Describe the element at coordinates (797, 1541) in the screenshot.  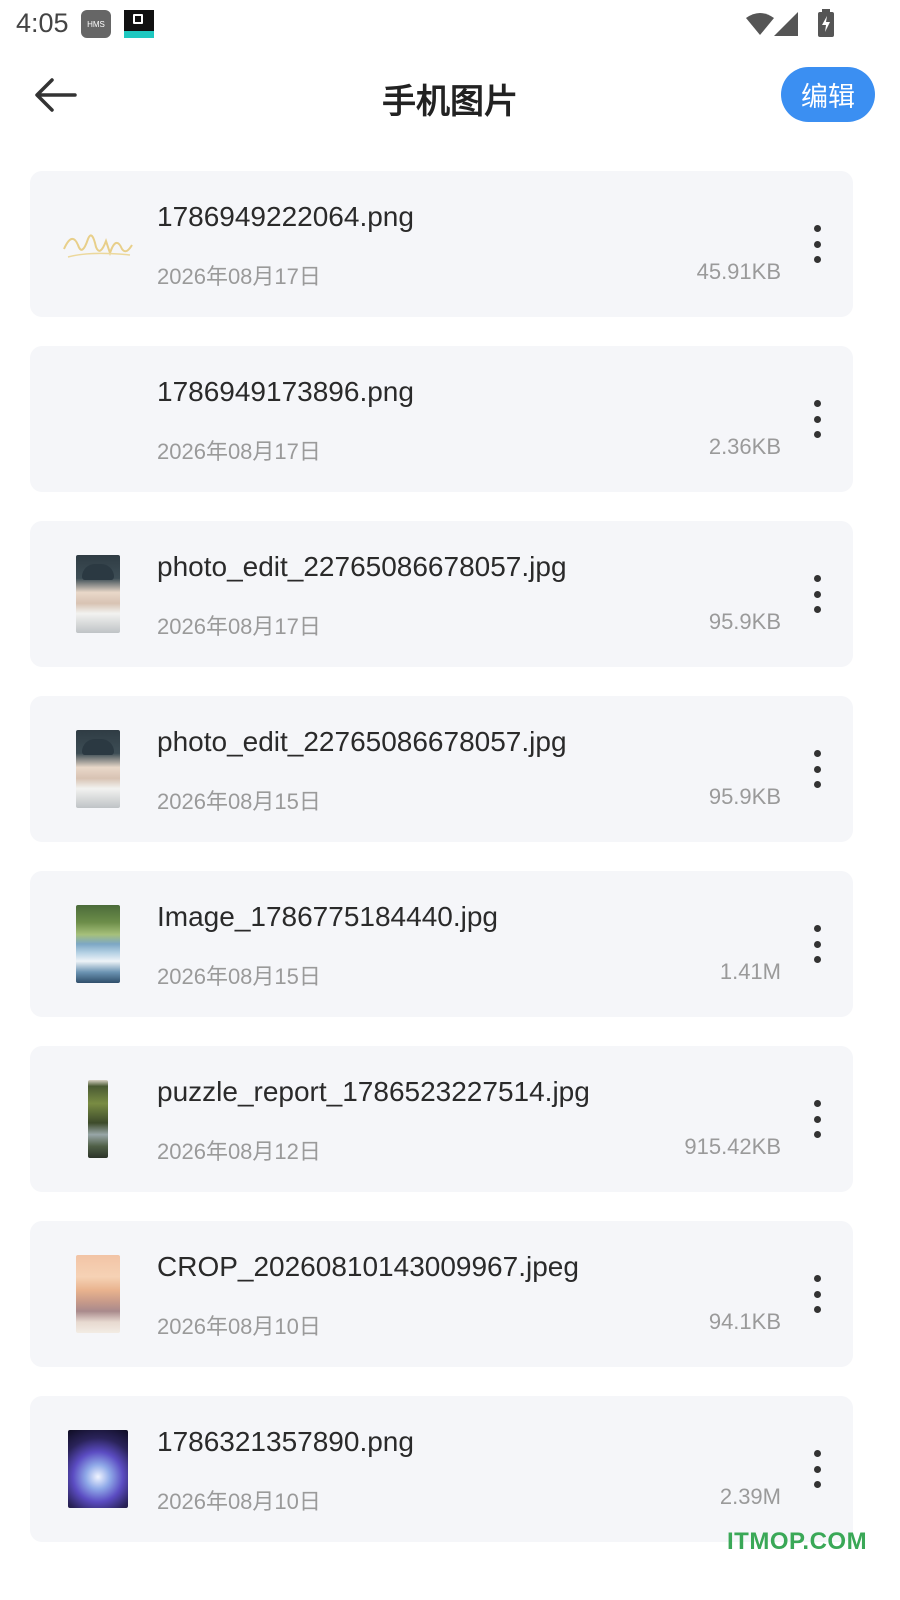
I see `watermark: ITMOP.COM` at that location.